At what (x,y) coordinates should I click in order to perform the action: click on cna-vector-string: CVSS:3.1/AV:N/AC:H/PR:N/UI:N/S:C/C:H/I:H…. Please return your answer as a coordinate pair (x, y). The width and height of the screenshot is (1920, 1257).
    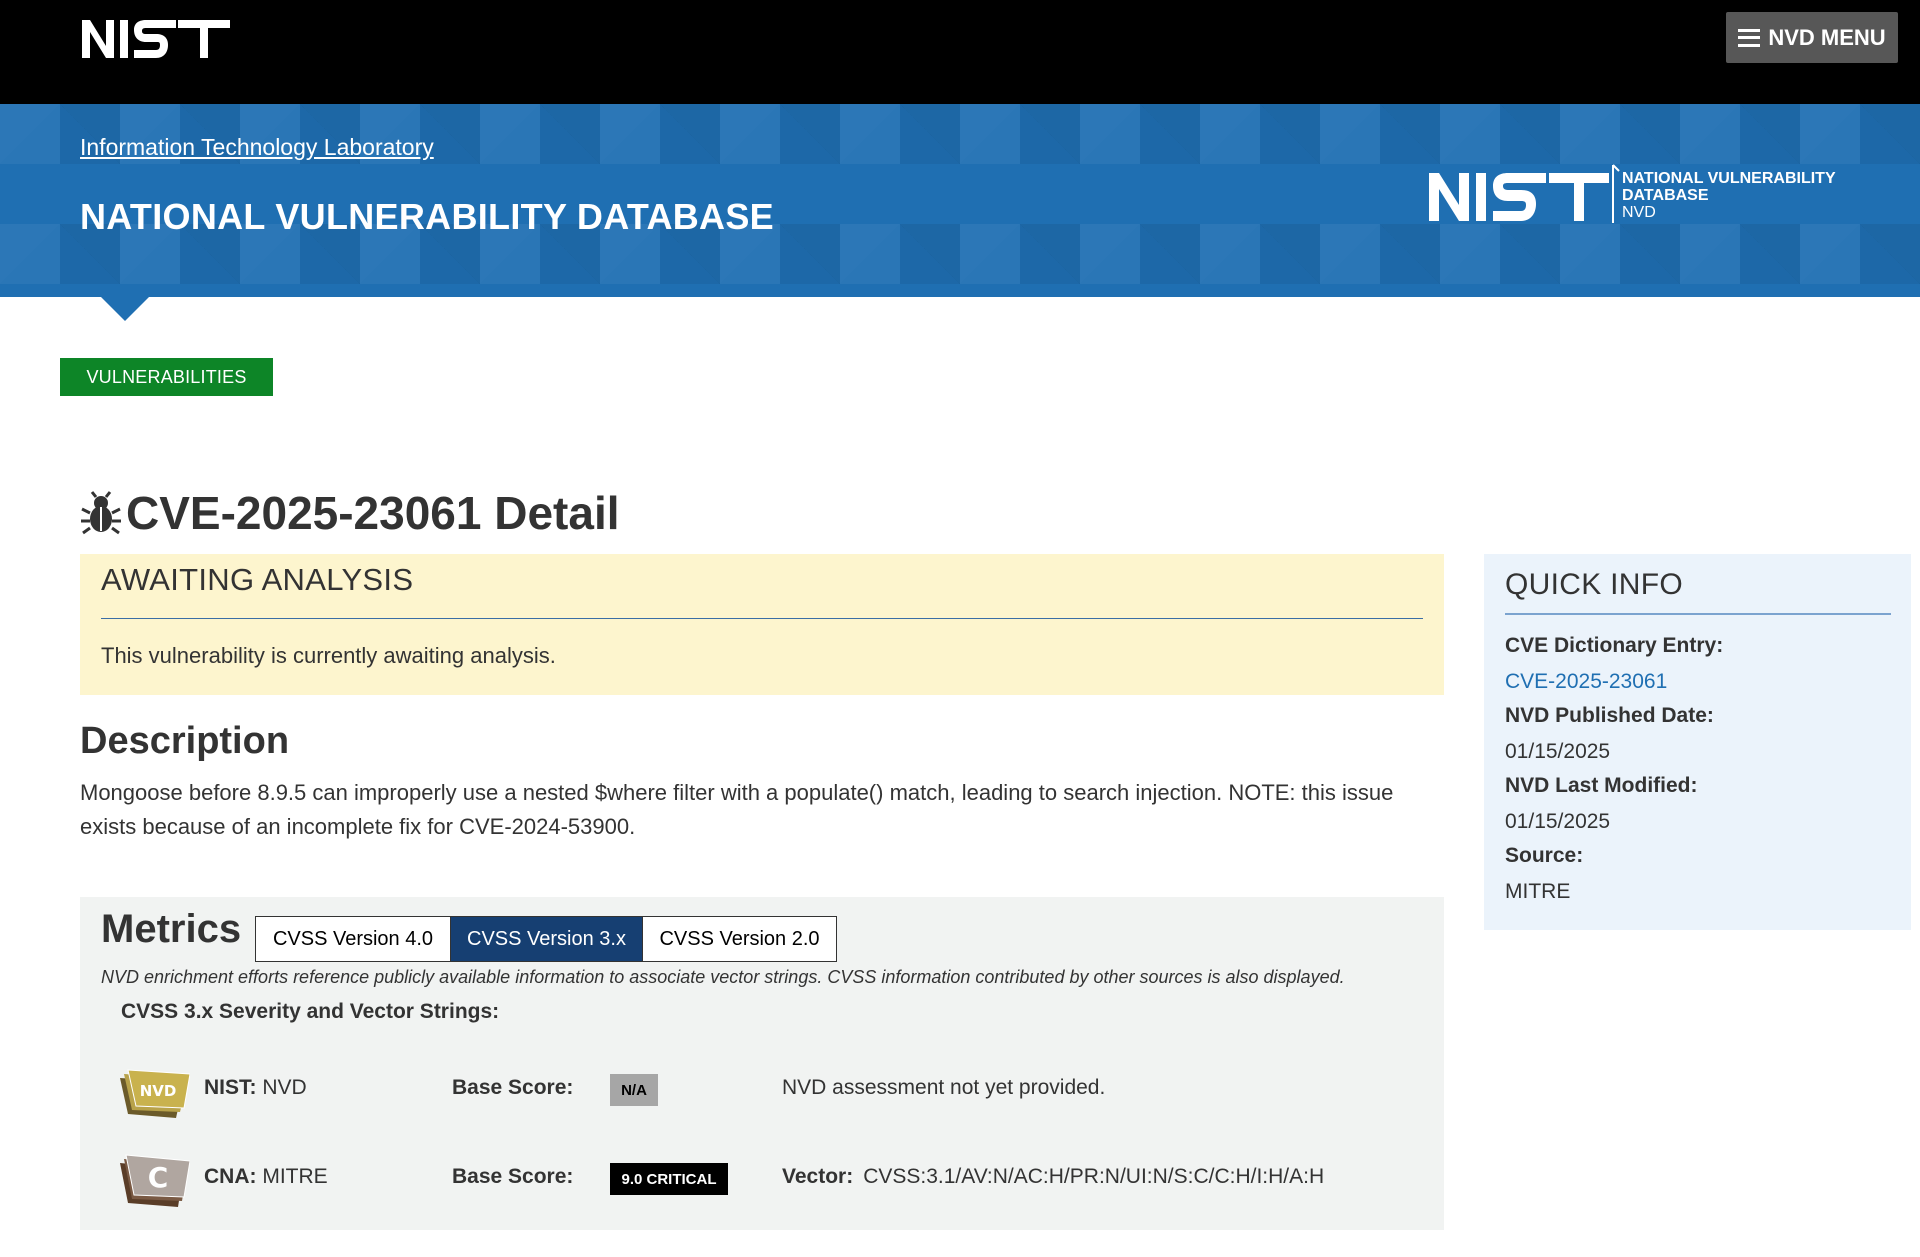
    Looking at the image, I should click on (1094, 1176).